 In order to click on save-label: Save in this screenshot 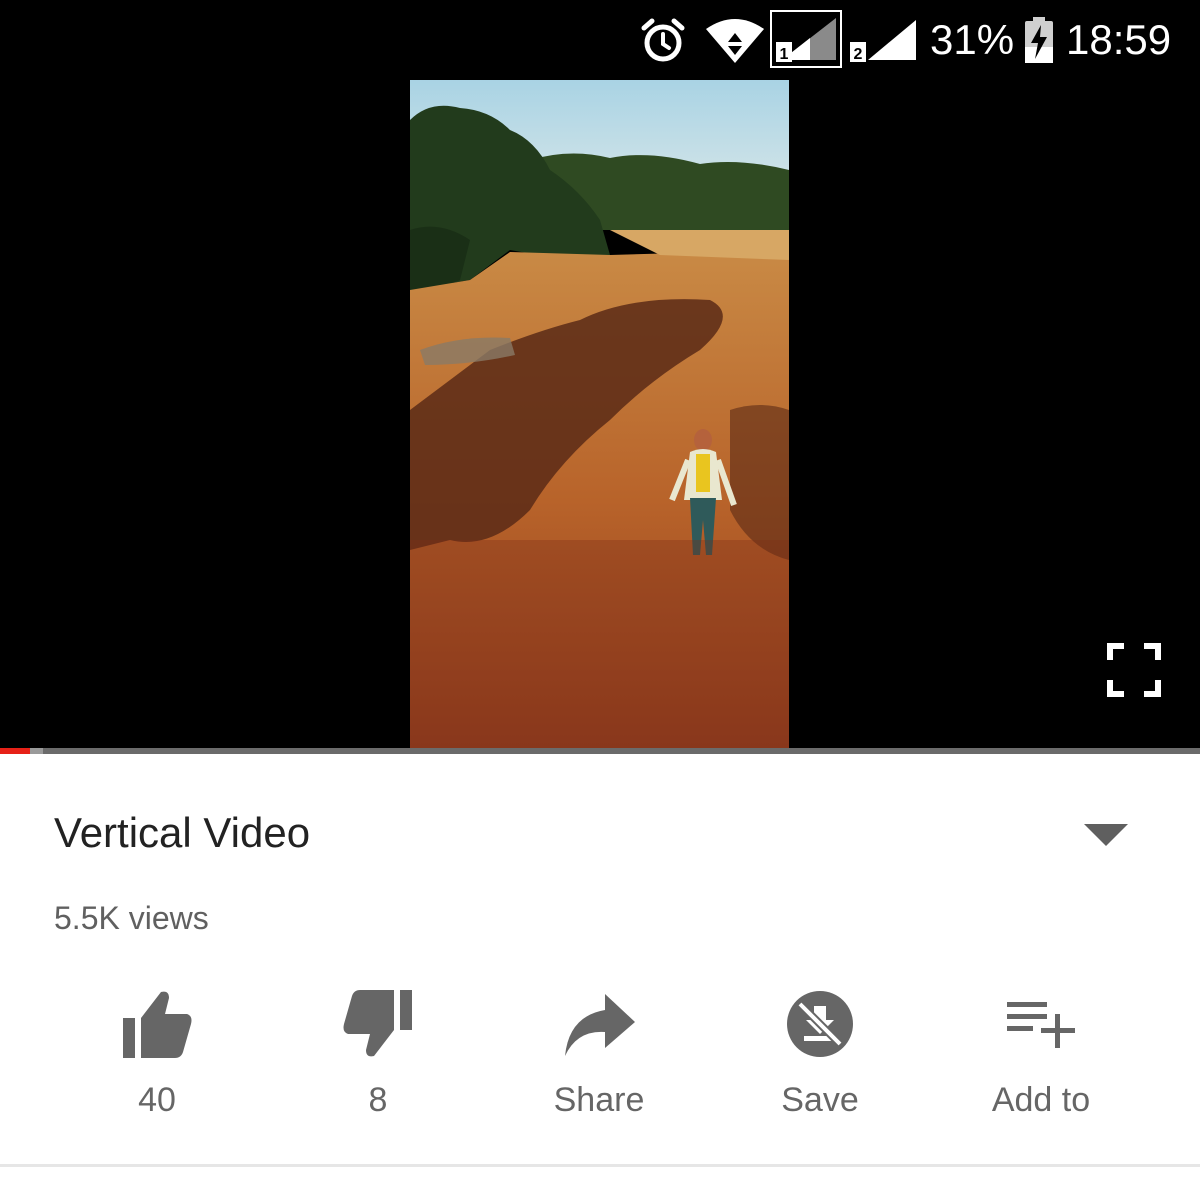, I will do `click(820, 1100)`.